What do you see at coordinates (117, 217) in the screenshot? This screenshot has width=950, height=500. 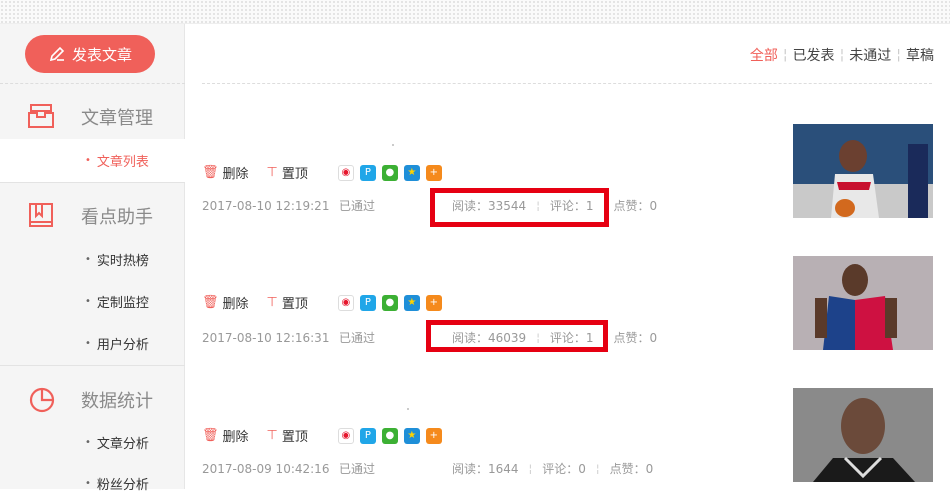 I see `section-title: 看点助手` at bounding box center [117, 217].